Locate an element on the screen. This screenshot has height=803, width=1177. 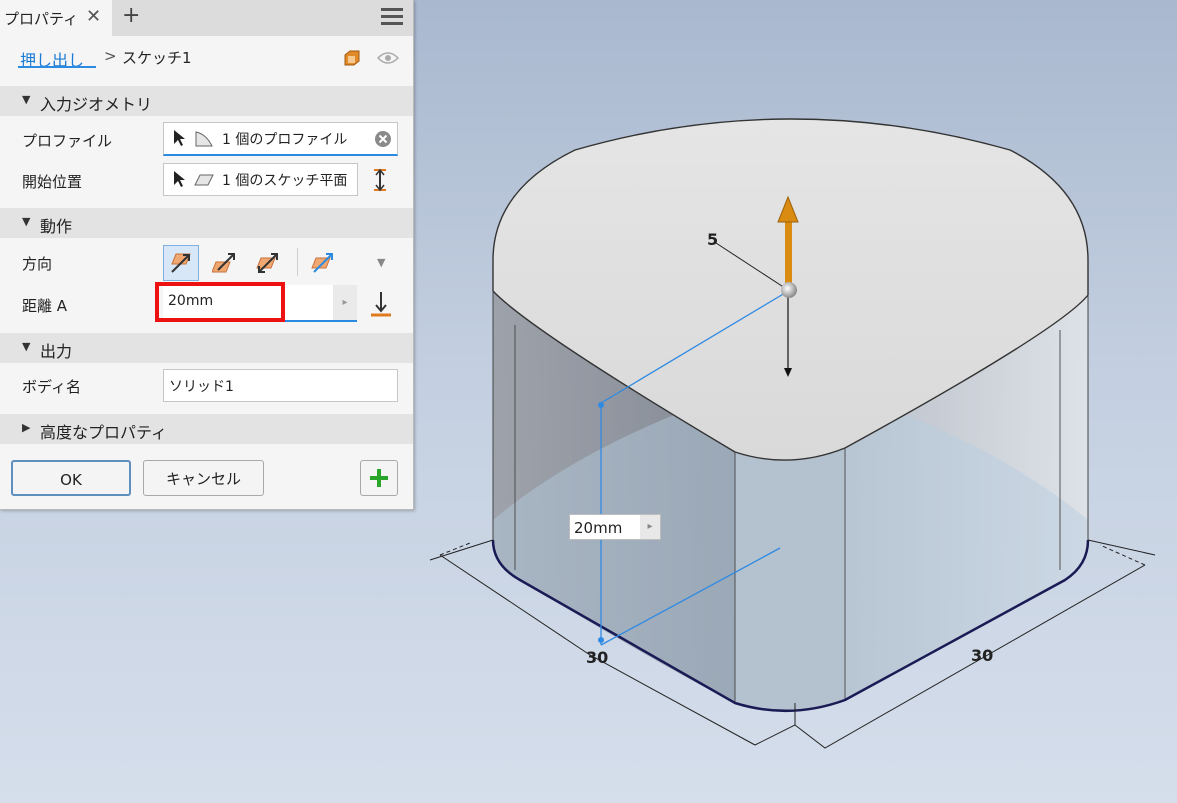
start-value: 1 個のスケッチ平面 is located at coordinates (285, 181).